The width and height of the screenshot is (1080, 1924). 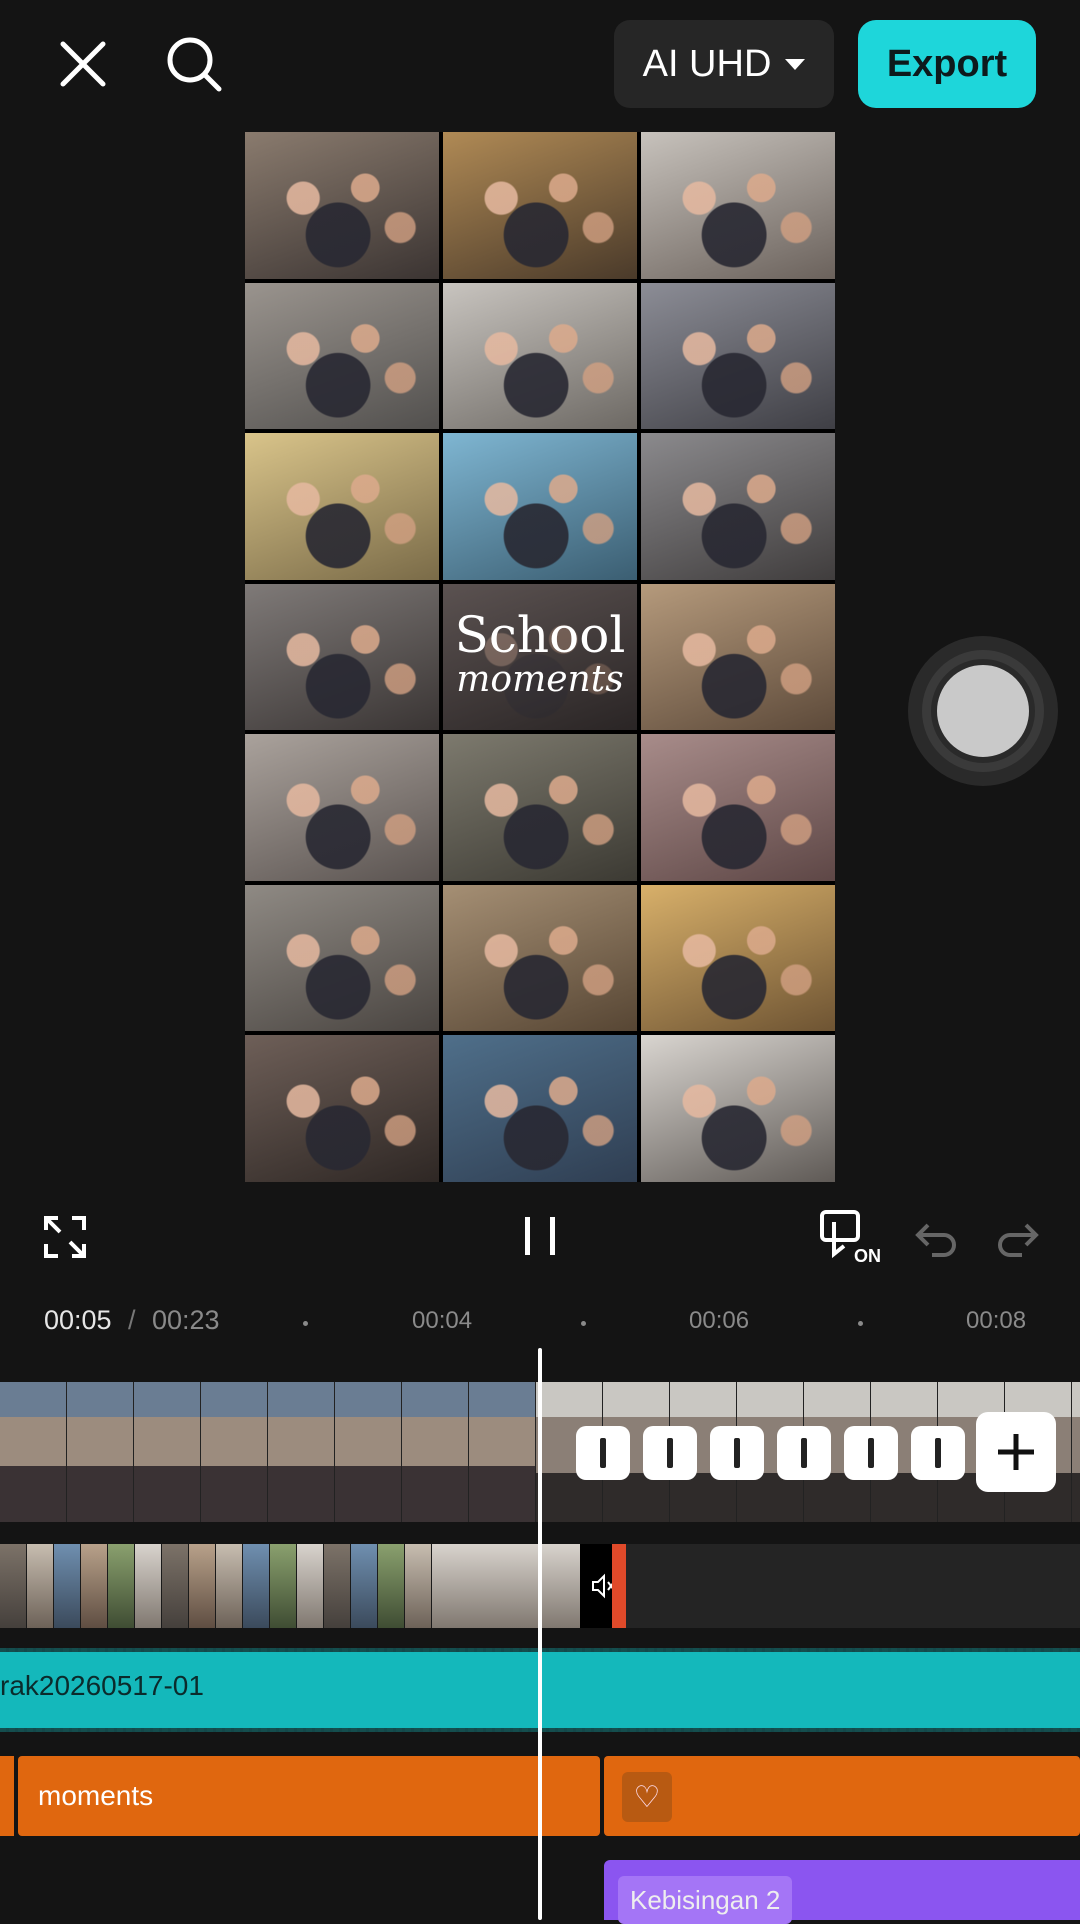 I want to click on pause-button, so click(x=540, y=1236).